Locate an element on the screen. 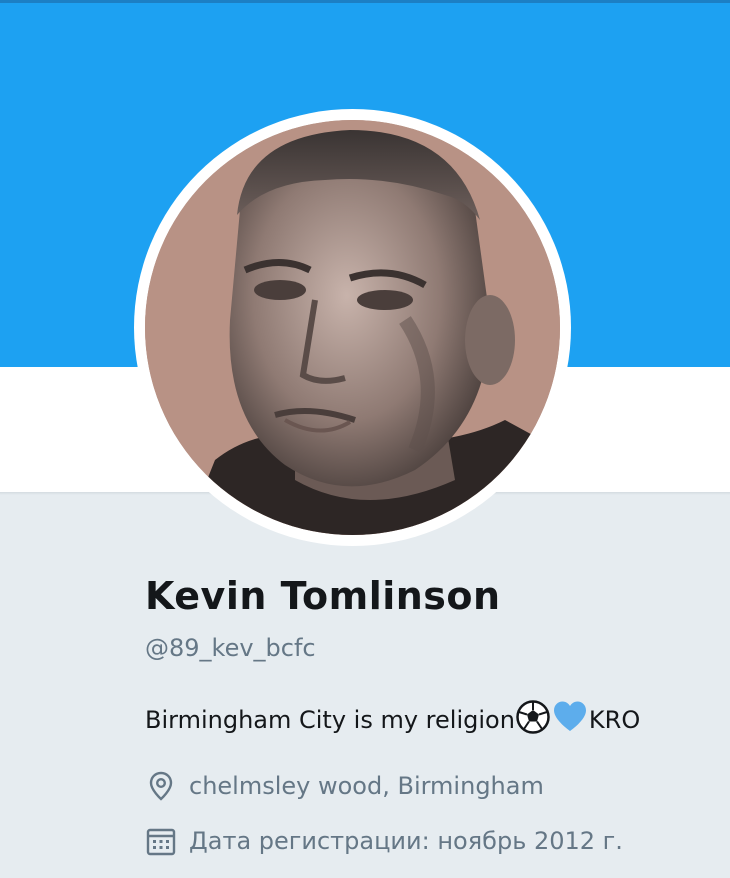 This screenshot has height=878, width=730. profile-bio: Birmingham City is my religion KRO is located at coordinates (392, 720).